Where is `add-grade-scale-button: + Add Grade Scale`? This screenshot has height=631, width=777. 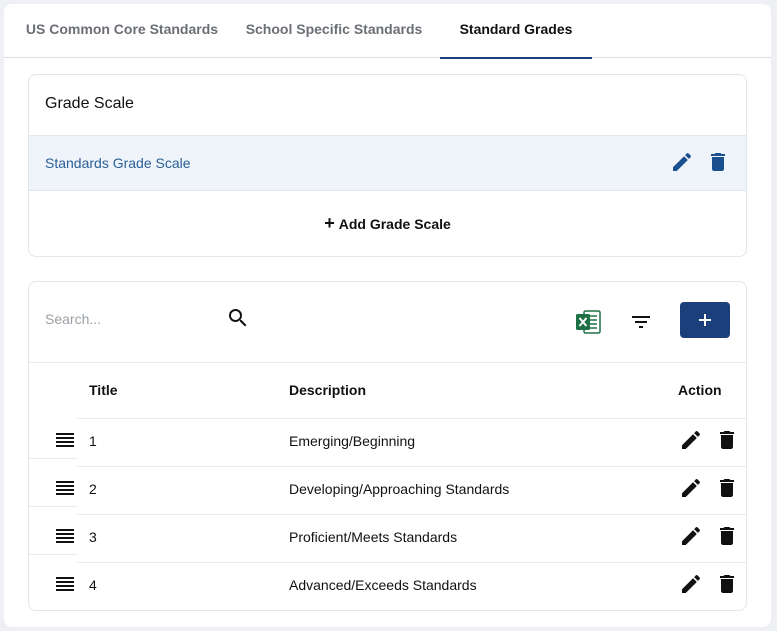
add-grade-scale-button: + Add Grade Scale is located at coordinates (387, 224).